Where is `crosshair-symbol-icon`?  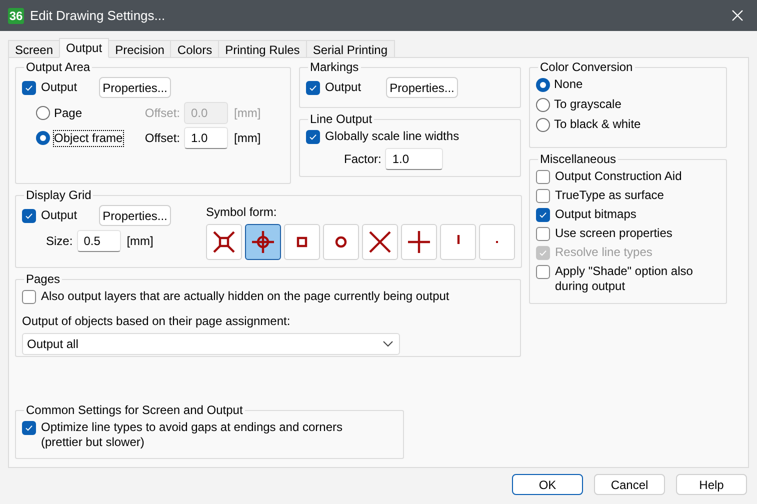 crosshair-symbol-icon is located at coordinates (263, 242).